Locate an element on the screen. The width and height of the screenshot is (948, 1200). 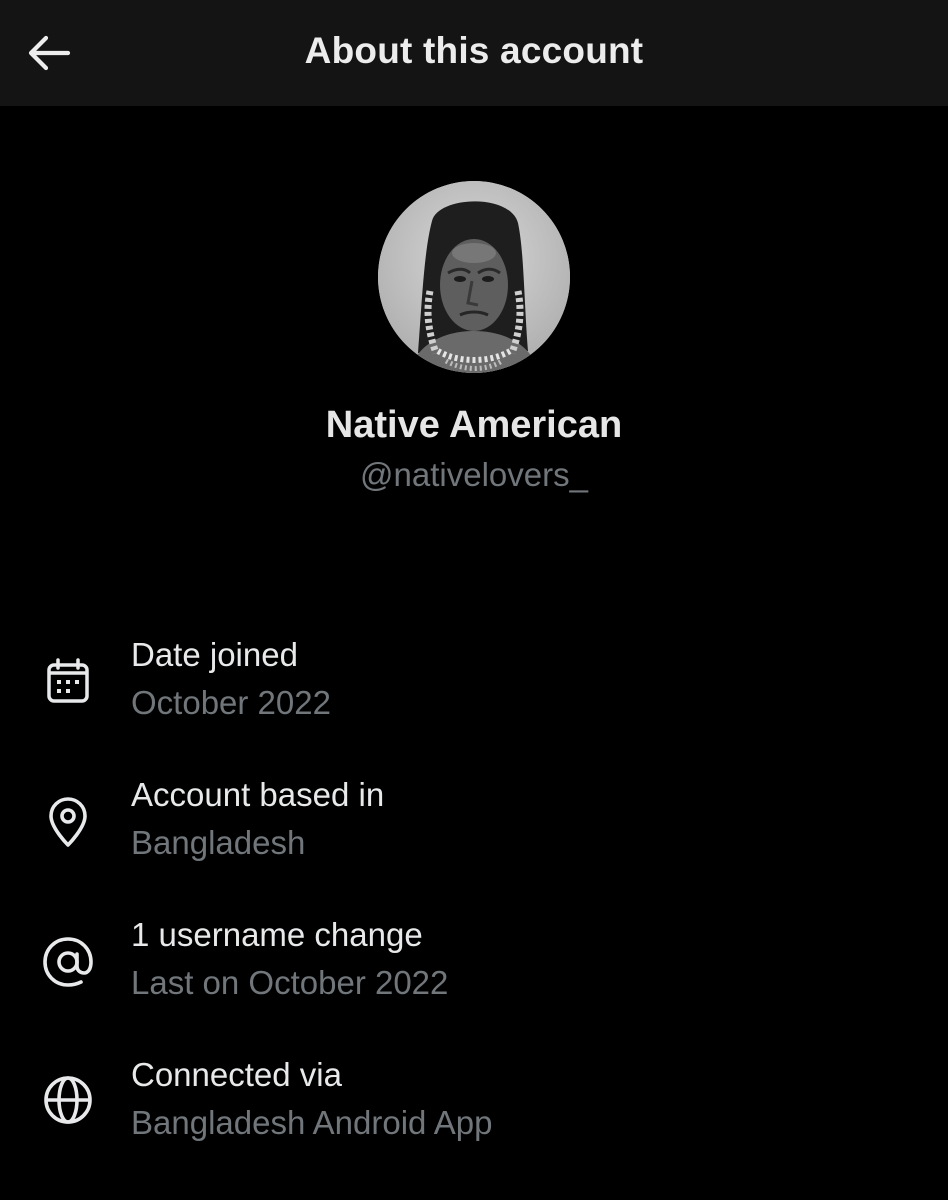
detail-value: Bangladesh Android App is located at coordinates (312, 1122).